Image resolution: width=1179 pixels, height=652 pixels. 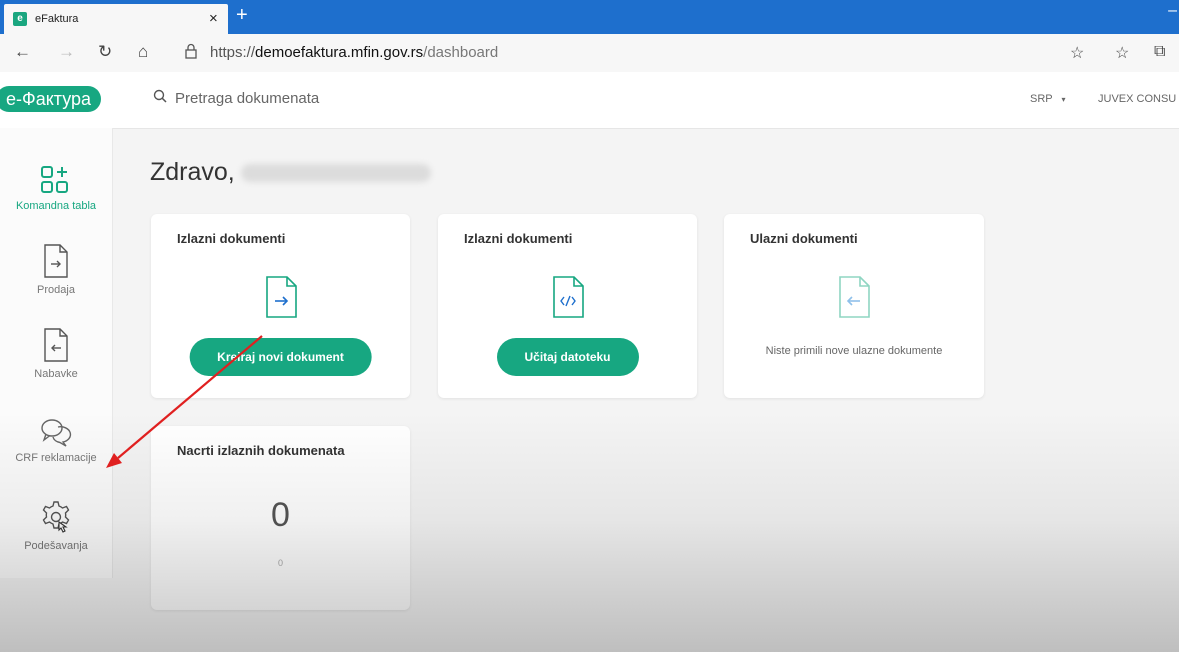 I want to click on sidebar-item-komandna-tabla: Komandna tabla, so click(x=56, y=188).